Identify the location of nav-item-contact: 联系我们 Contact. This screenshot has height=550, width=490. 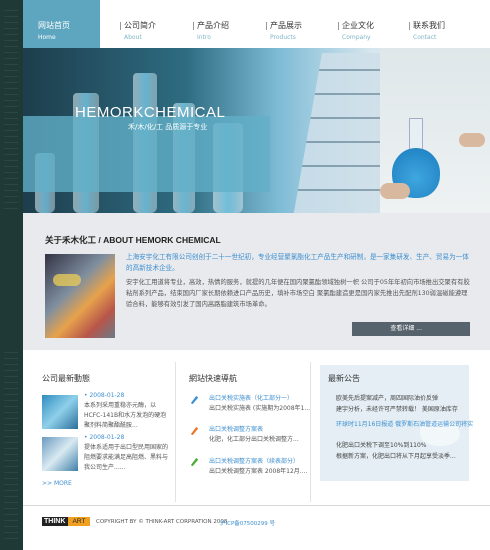
(445, 24).